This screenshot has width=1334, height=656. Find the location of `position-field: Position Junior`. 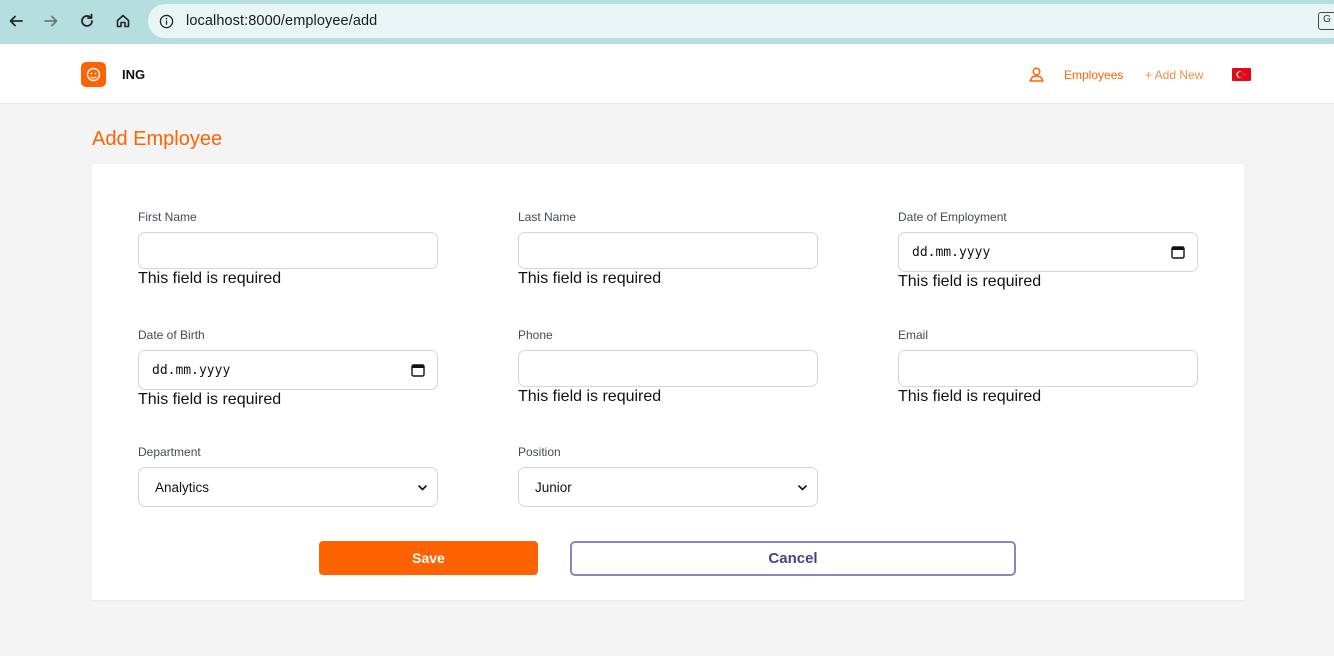

position-field: Position Junior is located at coordinates (668, 476).